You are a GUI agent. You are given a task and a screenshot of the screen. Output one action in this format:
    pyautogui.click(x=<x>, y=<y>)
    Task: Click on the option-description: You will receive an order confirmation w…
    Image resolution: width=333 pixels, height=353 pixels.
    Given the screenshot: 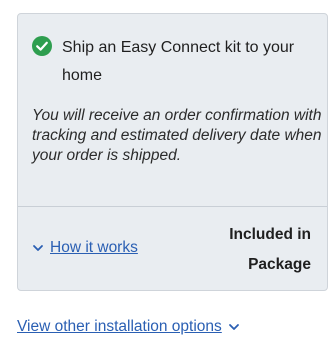 What is the action you would take?
    pyautogui.click(x=177, y=135)
    